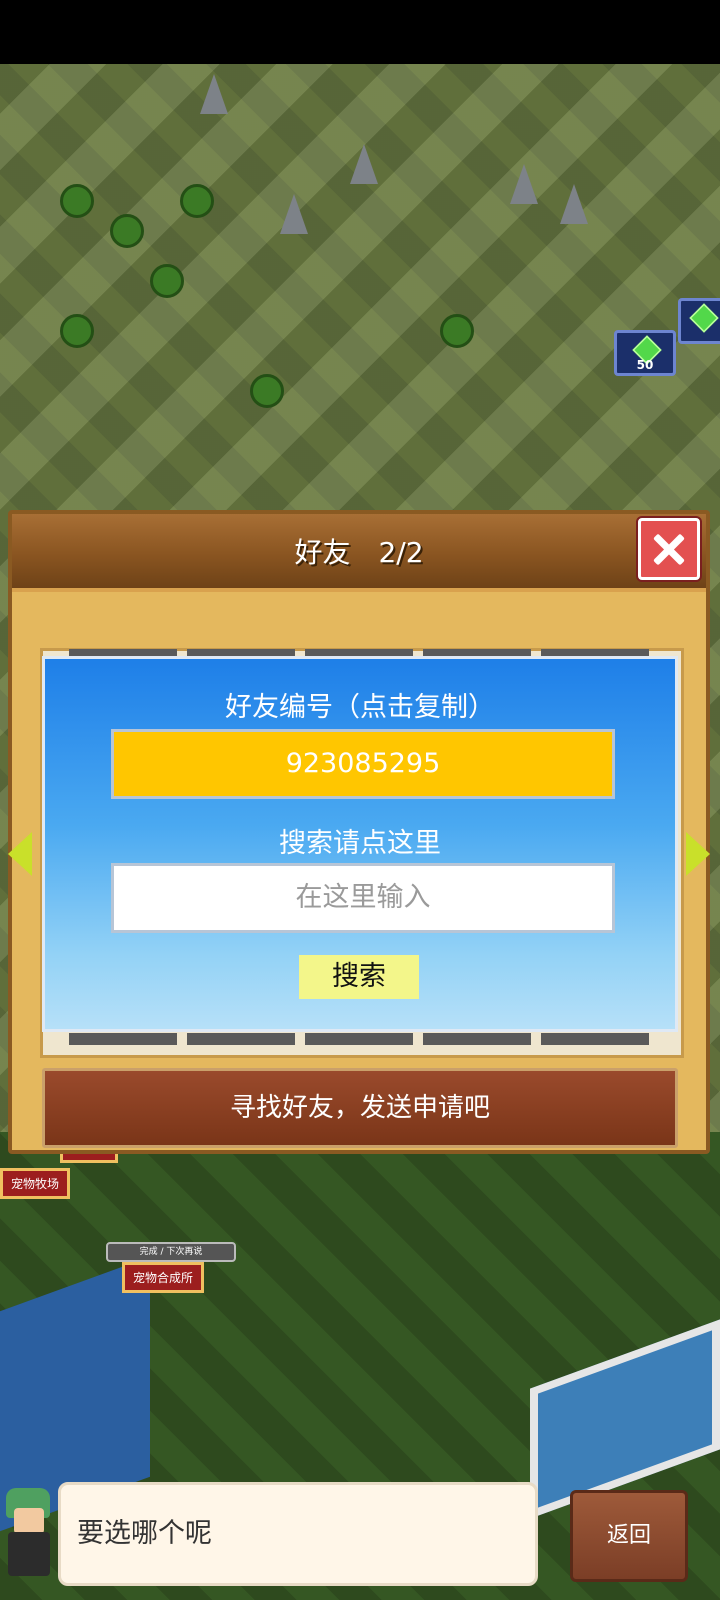 The image size is (720, 1600). What do you see at coordinates (30, 1532) in the screenshot?
I see `npc-avatar` at bounding box center [30, 1532].